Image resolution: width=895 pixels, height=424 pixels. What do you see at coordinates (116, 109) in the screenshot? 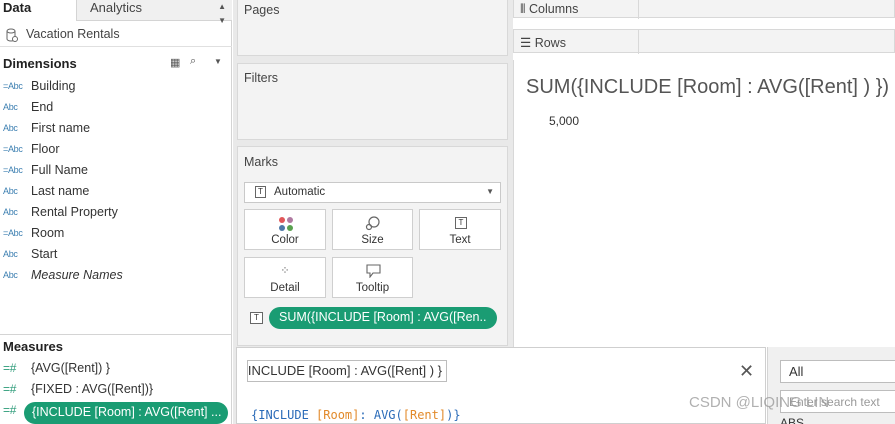
I see `dimension-field: Abc End` at bounding box center [116, 109].